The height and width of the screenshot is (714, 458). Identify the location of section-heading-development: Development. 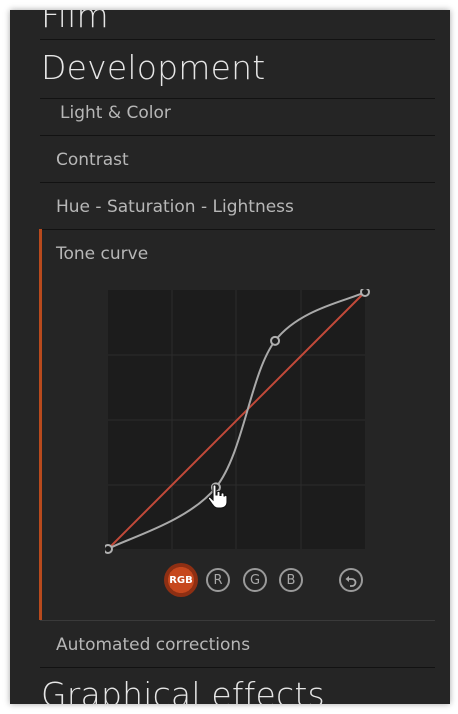
(153, 67).